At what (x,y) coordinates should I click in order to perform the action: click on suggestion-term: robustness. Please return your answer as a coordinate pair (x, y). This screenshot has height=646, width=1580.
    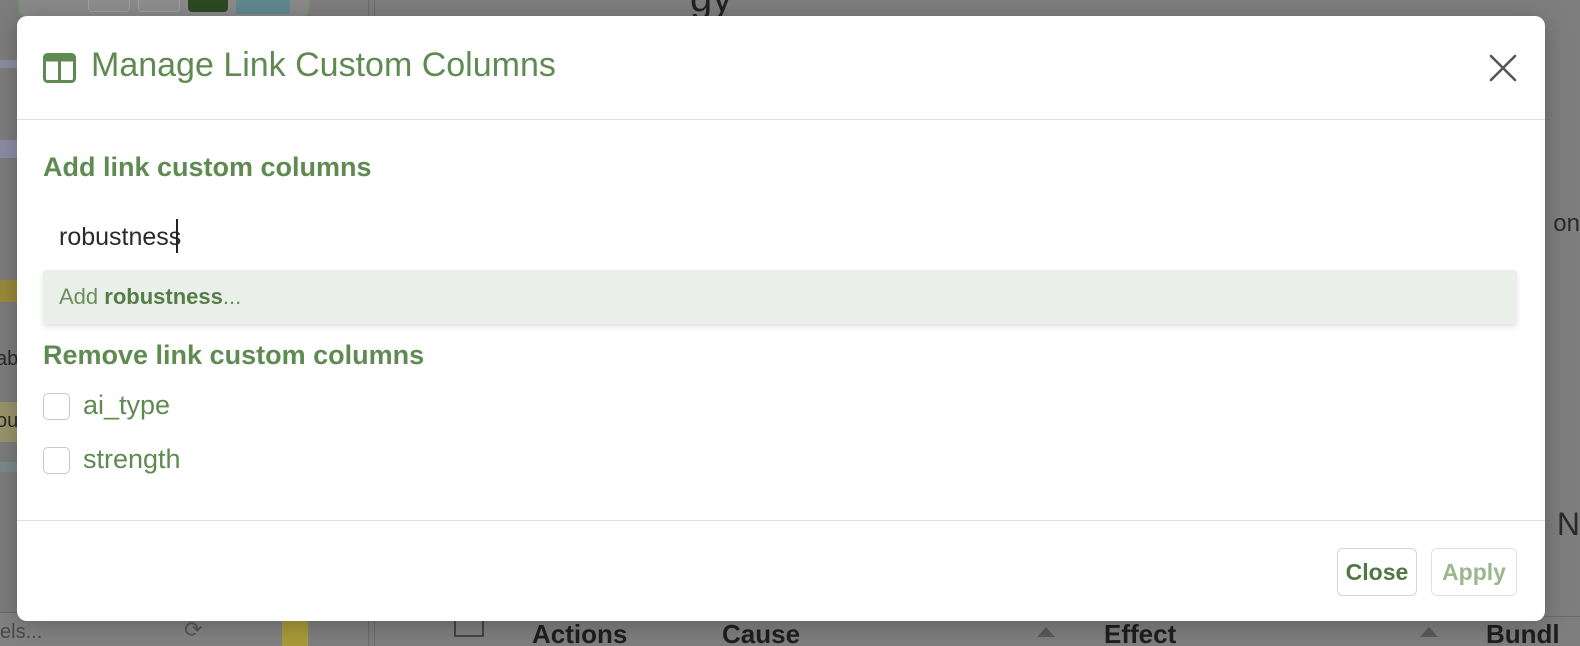
    Looking at the image, I should click on (163, 296).